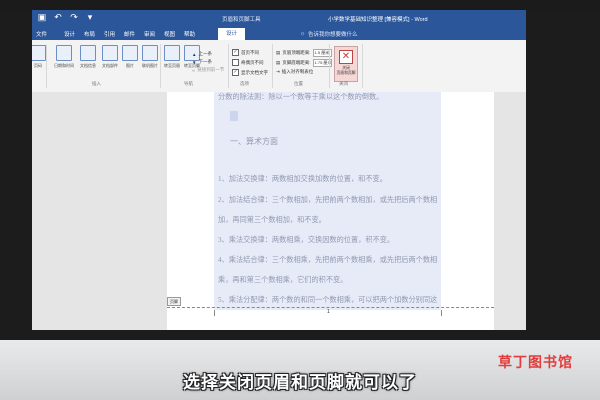 This screenshot has width=600, height=400. What do you see at coordinates (205, 53) in the screenshot?
I see `previous-label: 上一条` at bounding box center [205, 53].